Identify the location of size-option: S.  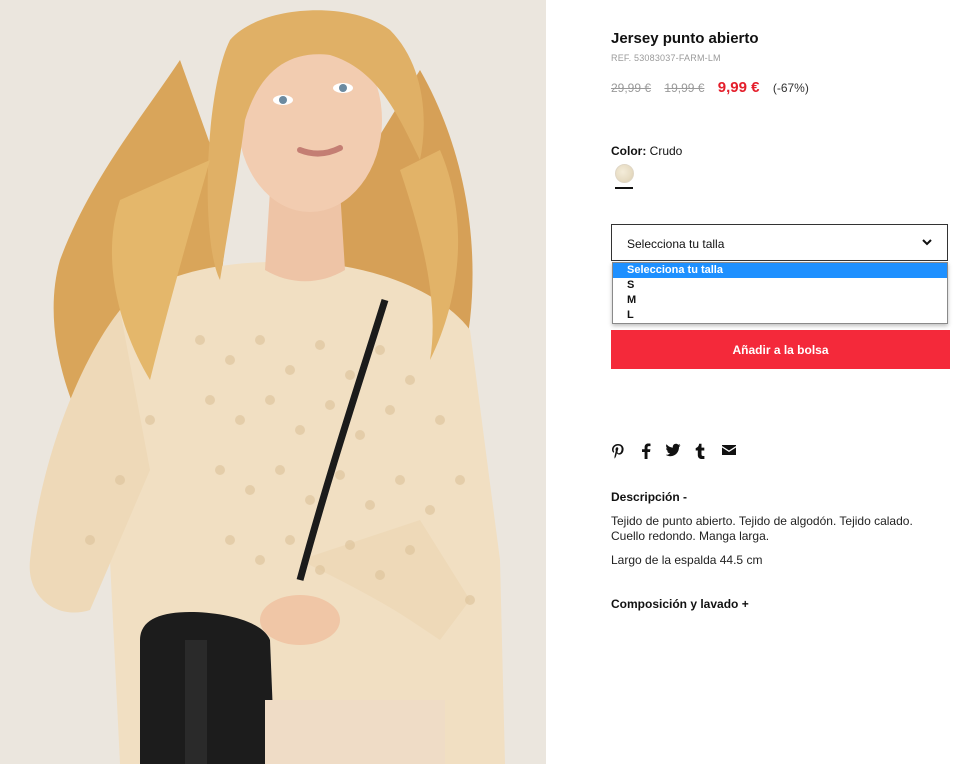
(780, 285).